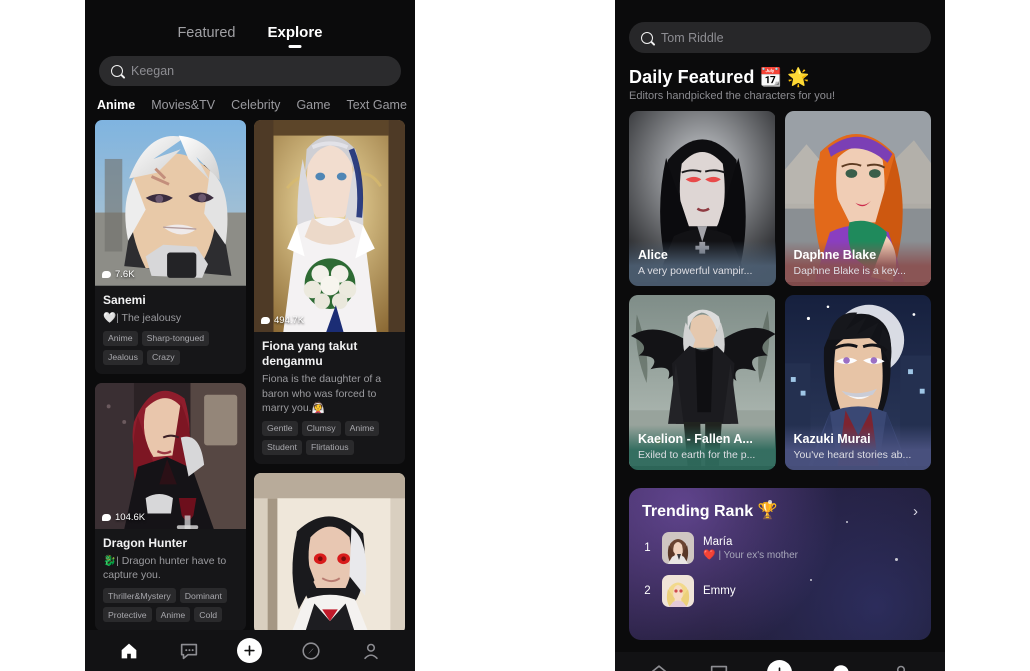 Image resolution: width=1030 pixels, height=671 pixels. I want to click on top-tab-bar: Featured Explore, so click(250, 23).